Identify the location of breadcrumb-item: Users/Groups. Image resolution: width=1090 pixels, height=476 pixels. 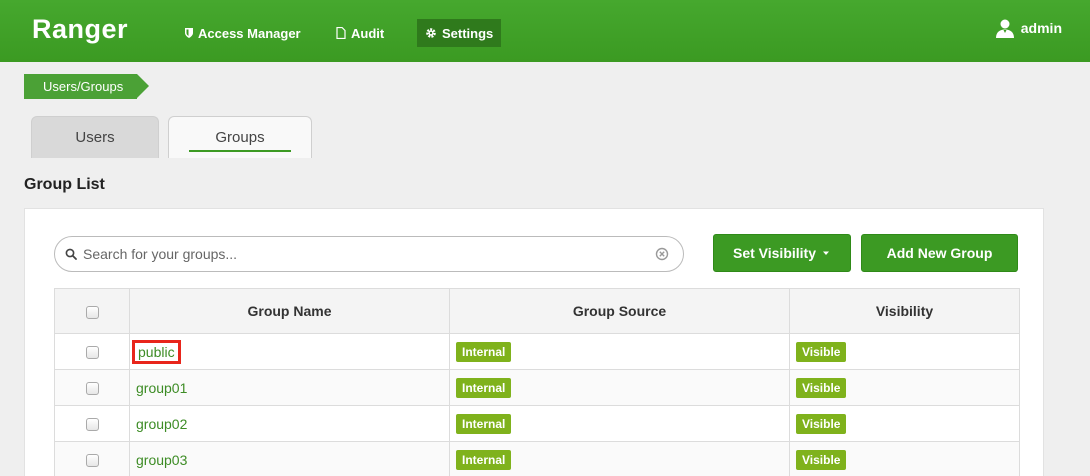
(87, 86).